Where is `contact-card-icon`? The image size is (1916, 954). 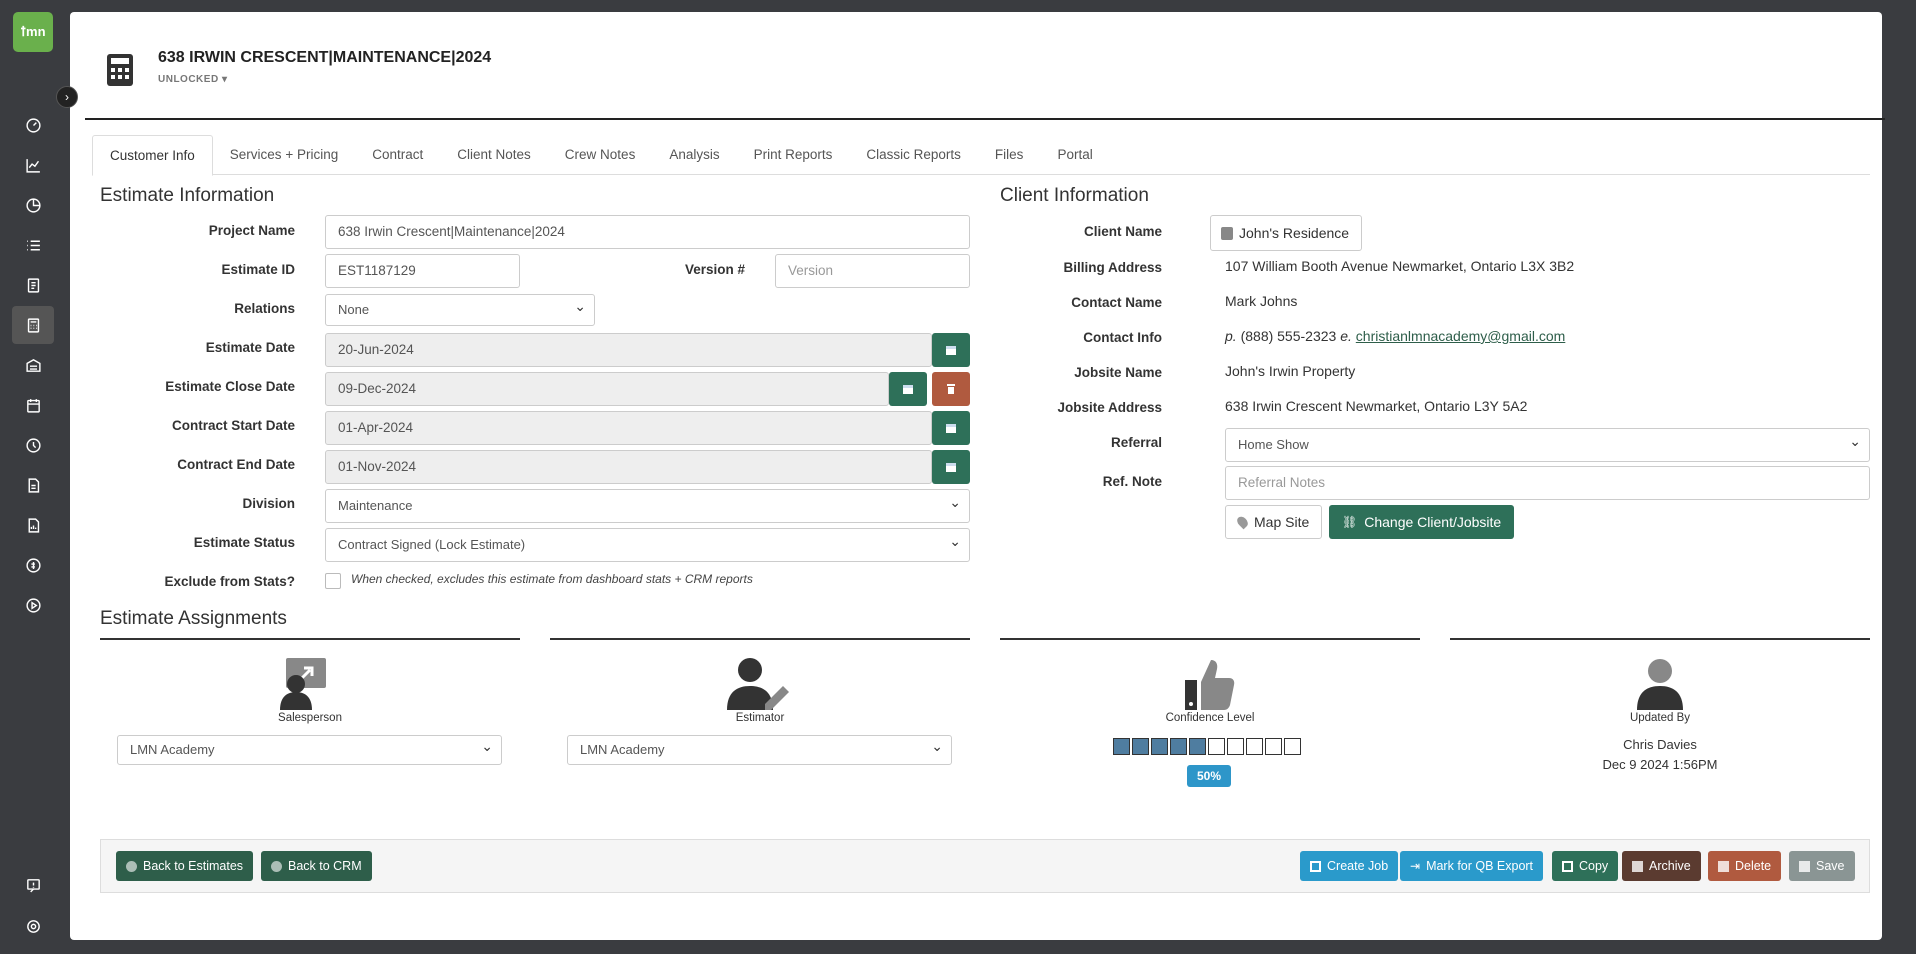 contact-card-icon is located at coordinates (1227, 233).